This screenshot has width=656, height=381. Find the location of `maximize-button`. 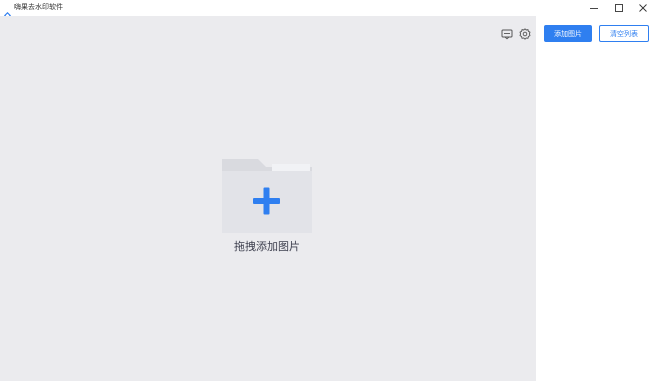

maximize-button is located at coordinates (619, 8).